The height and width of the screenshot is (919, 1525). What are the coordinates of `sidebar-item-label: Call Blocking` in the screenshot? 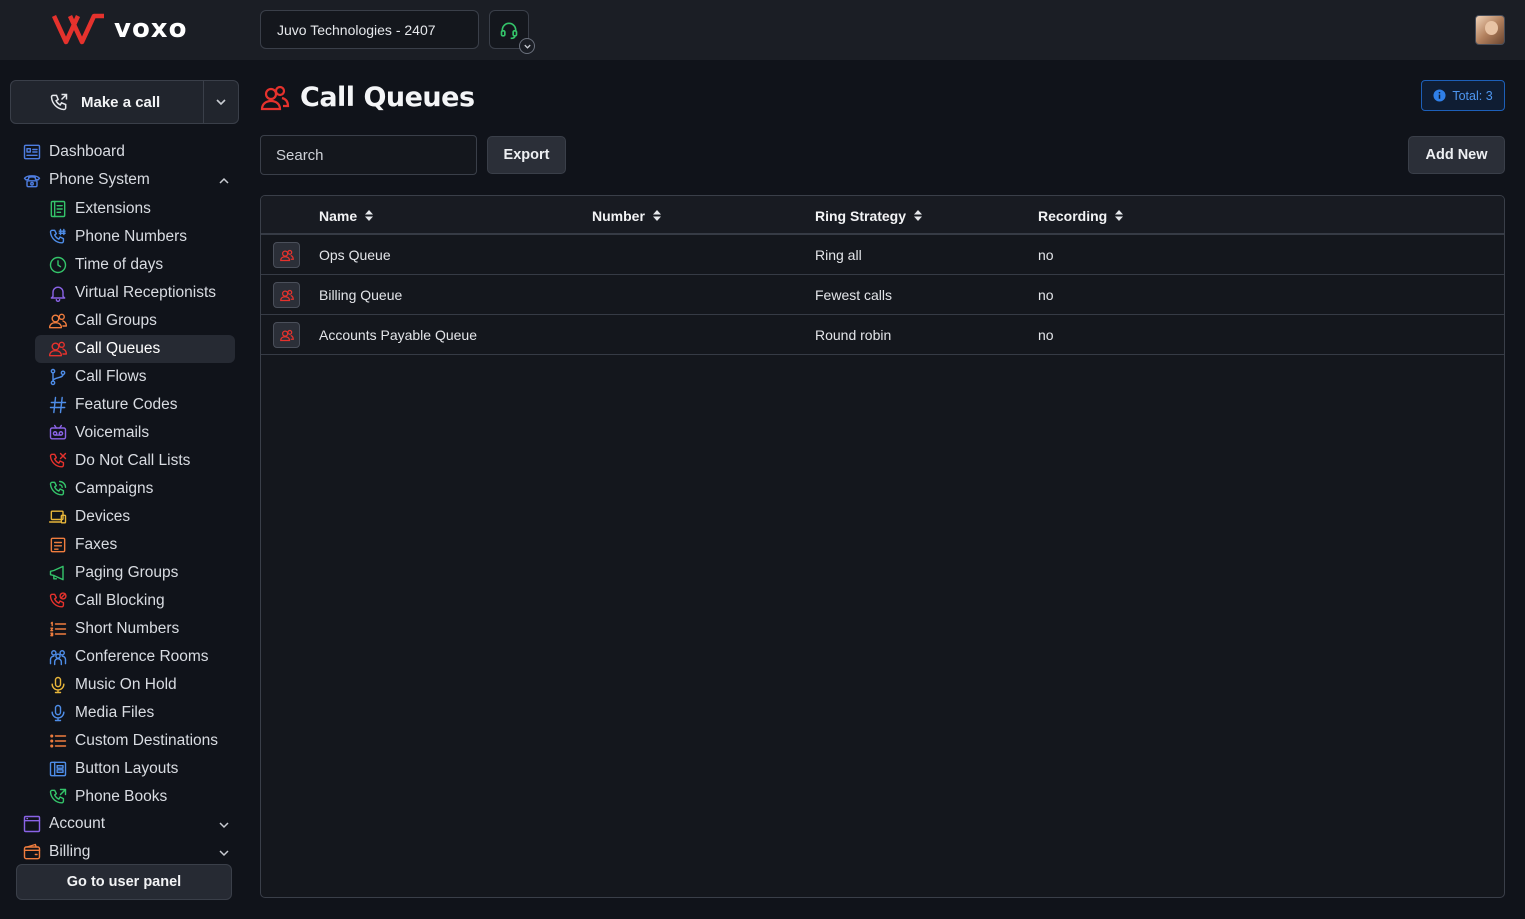 It's located at (120, 600).